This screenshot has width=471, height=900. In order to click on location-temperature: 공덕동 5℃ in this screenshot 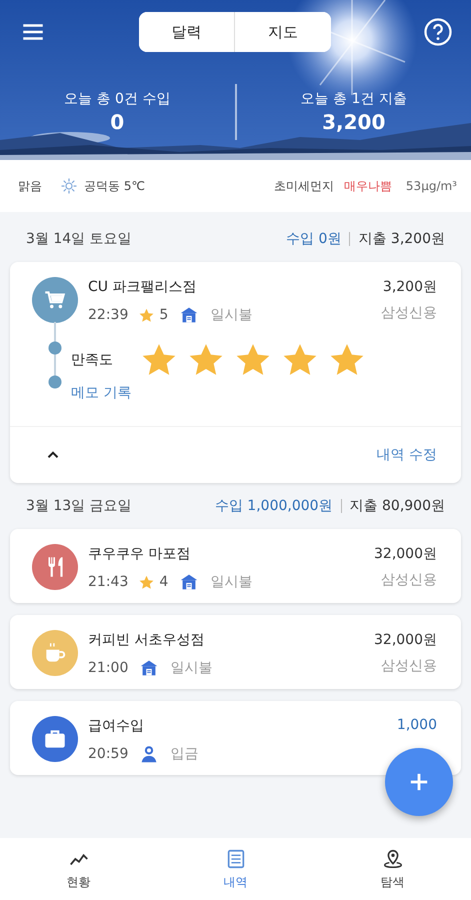, I will do `click(114, 186)`.